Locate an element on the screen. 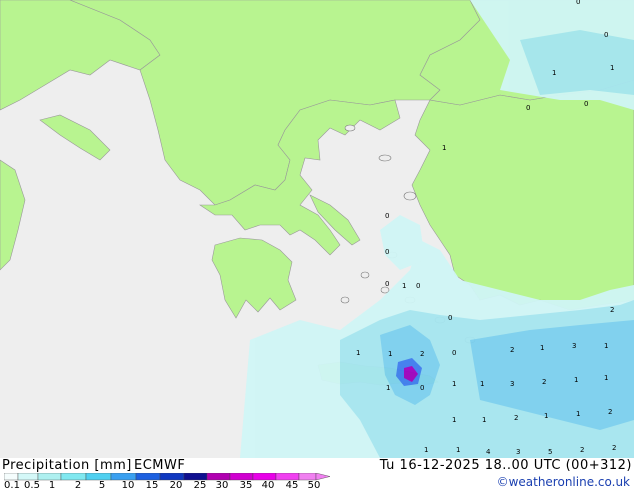  scale-tick-label: 25 is located at coordinates (200, 485).